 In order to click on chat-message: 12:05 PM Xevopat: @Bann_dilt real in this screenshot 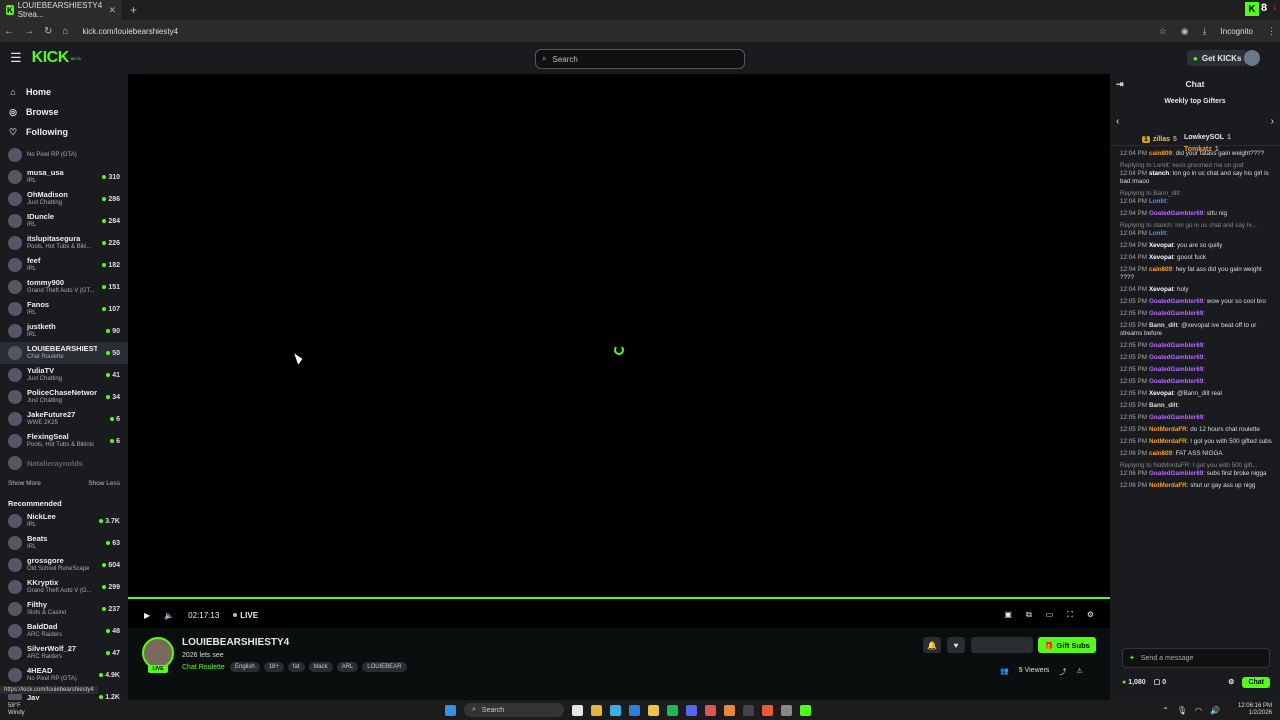, I will do `click(1196, 394)`.